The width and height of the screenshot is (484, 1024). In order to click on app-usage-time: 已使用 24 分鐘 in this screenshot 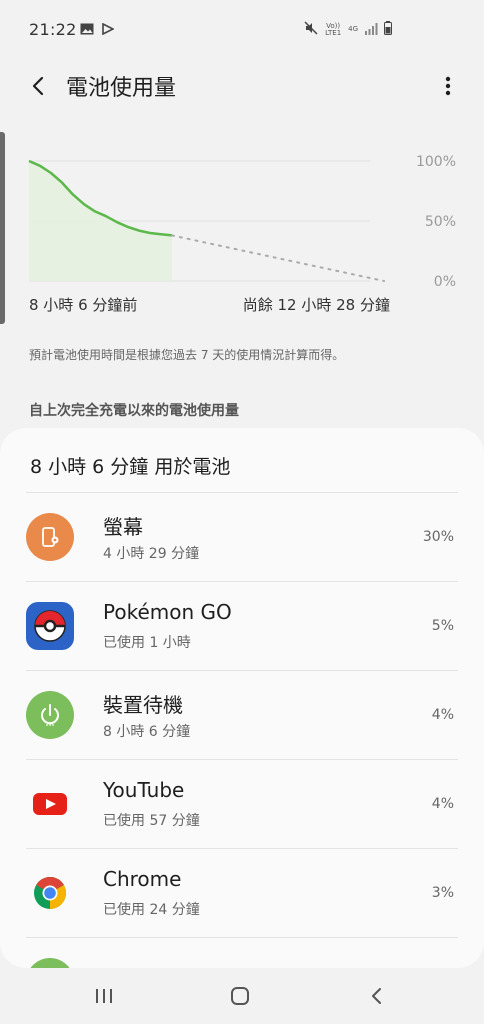, I will do `click(151, 910)`.